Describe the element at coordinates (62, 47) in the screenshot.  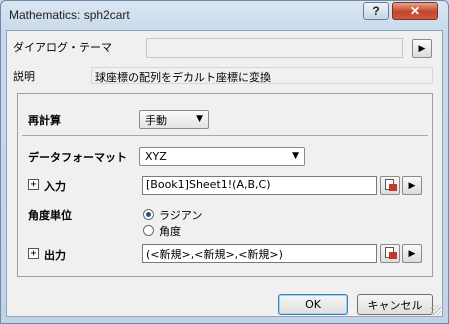
I see `dialog-theme-label: ダイアログ・テーマ` at that location.